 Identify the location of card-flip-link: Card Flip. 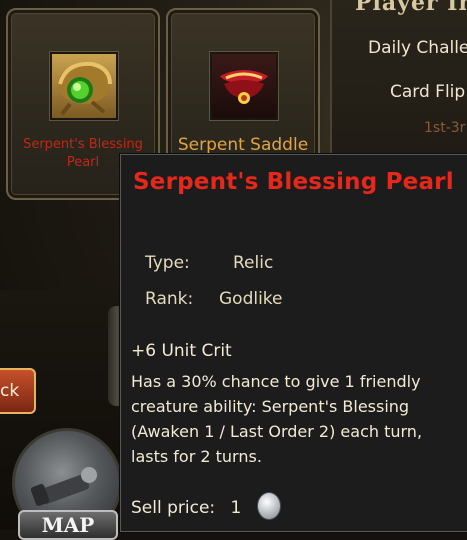
(427, 92).